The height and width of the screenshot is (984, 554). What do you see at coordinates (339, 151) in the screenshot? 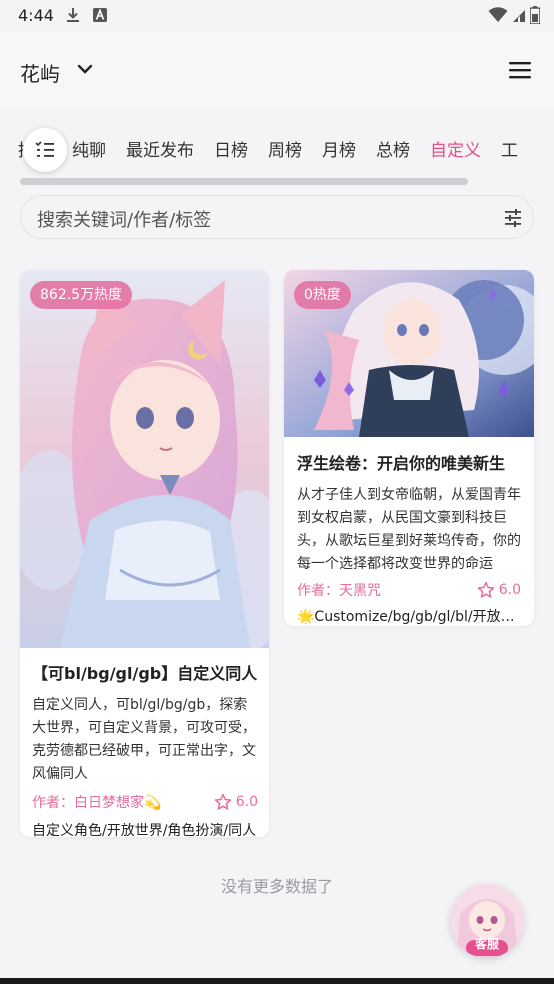
I see `tab-monthly: 月榜` at bounding box center [339, 151].